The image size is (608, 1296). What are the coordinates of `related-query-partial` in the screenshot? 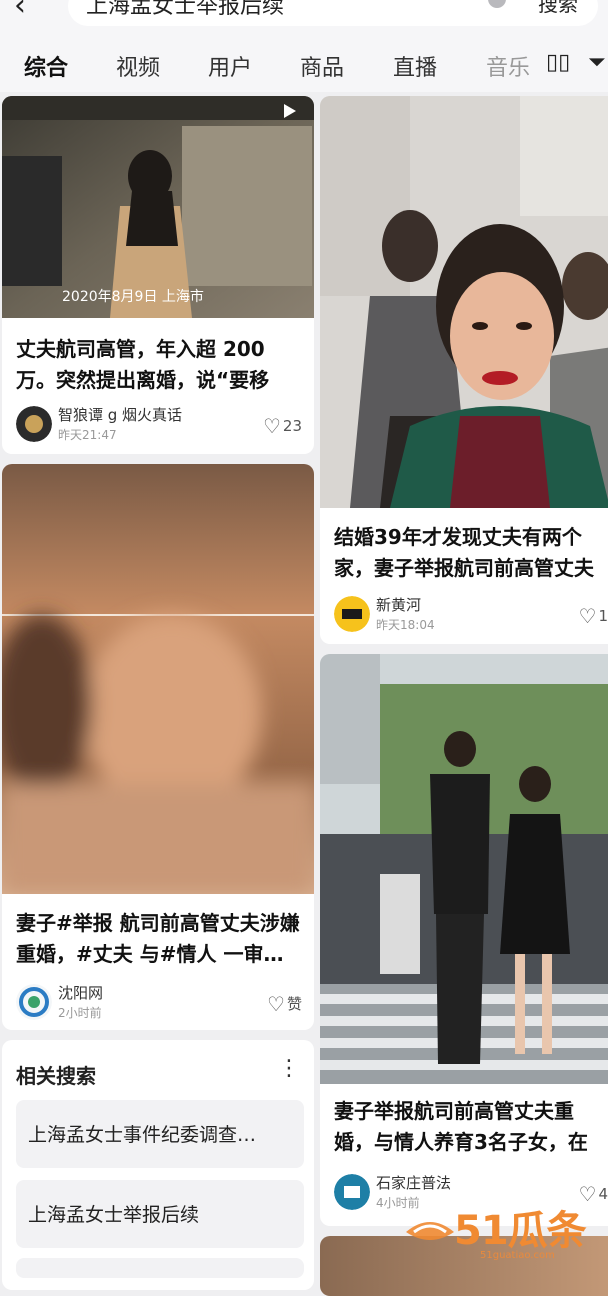 It's located at (160, 1268).